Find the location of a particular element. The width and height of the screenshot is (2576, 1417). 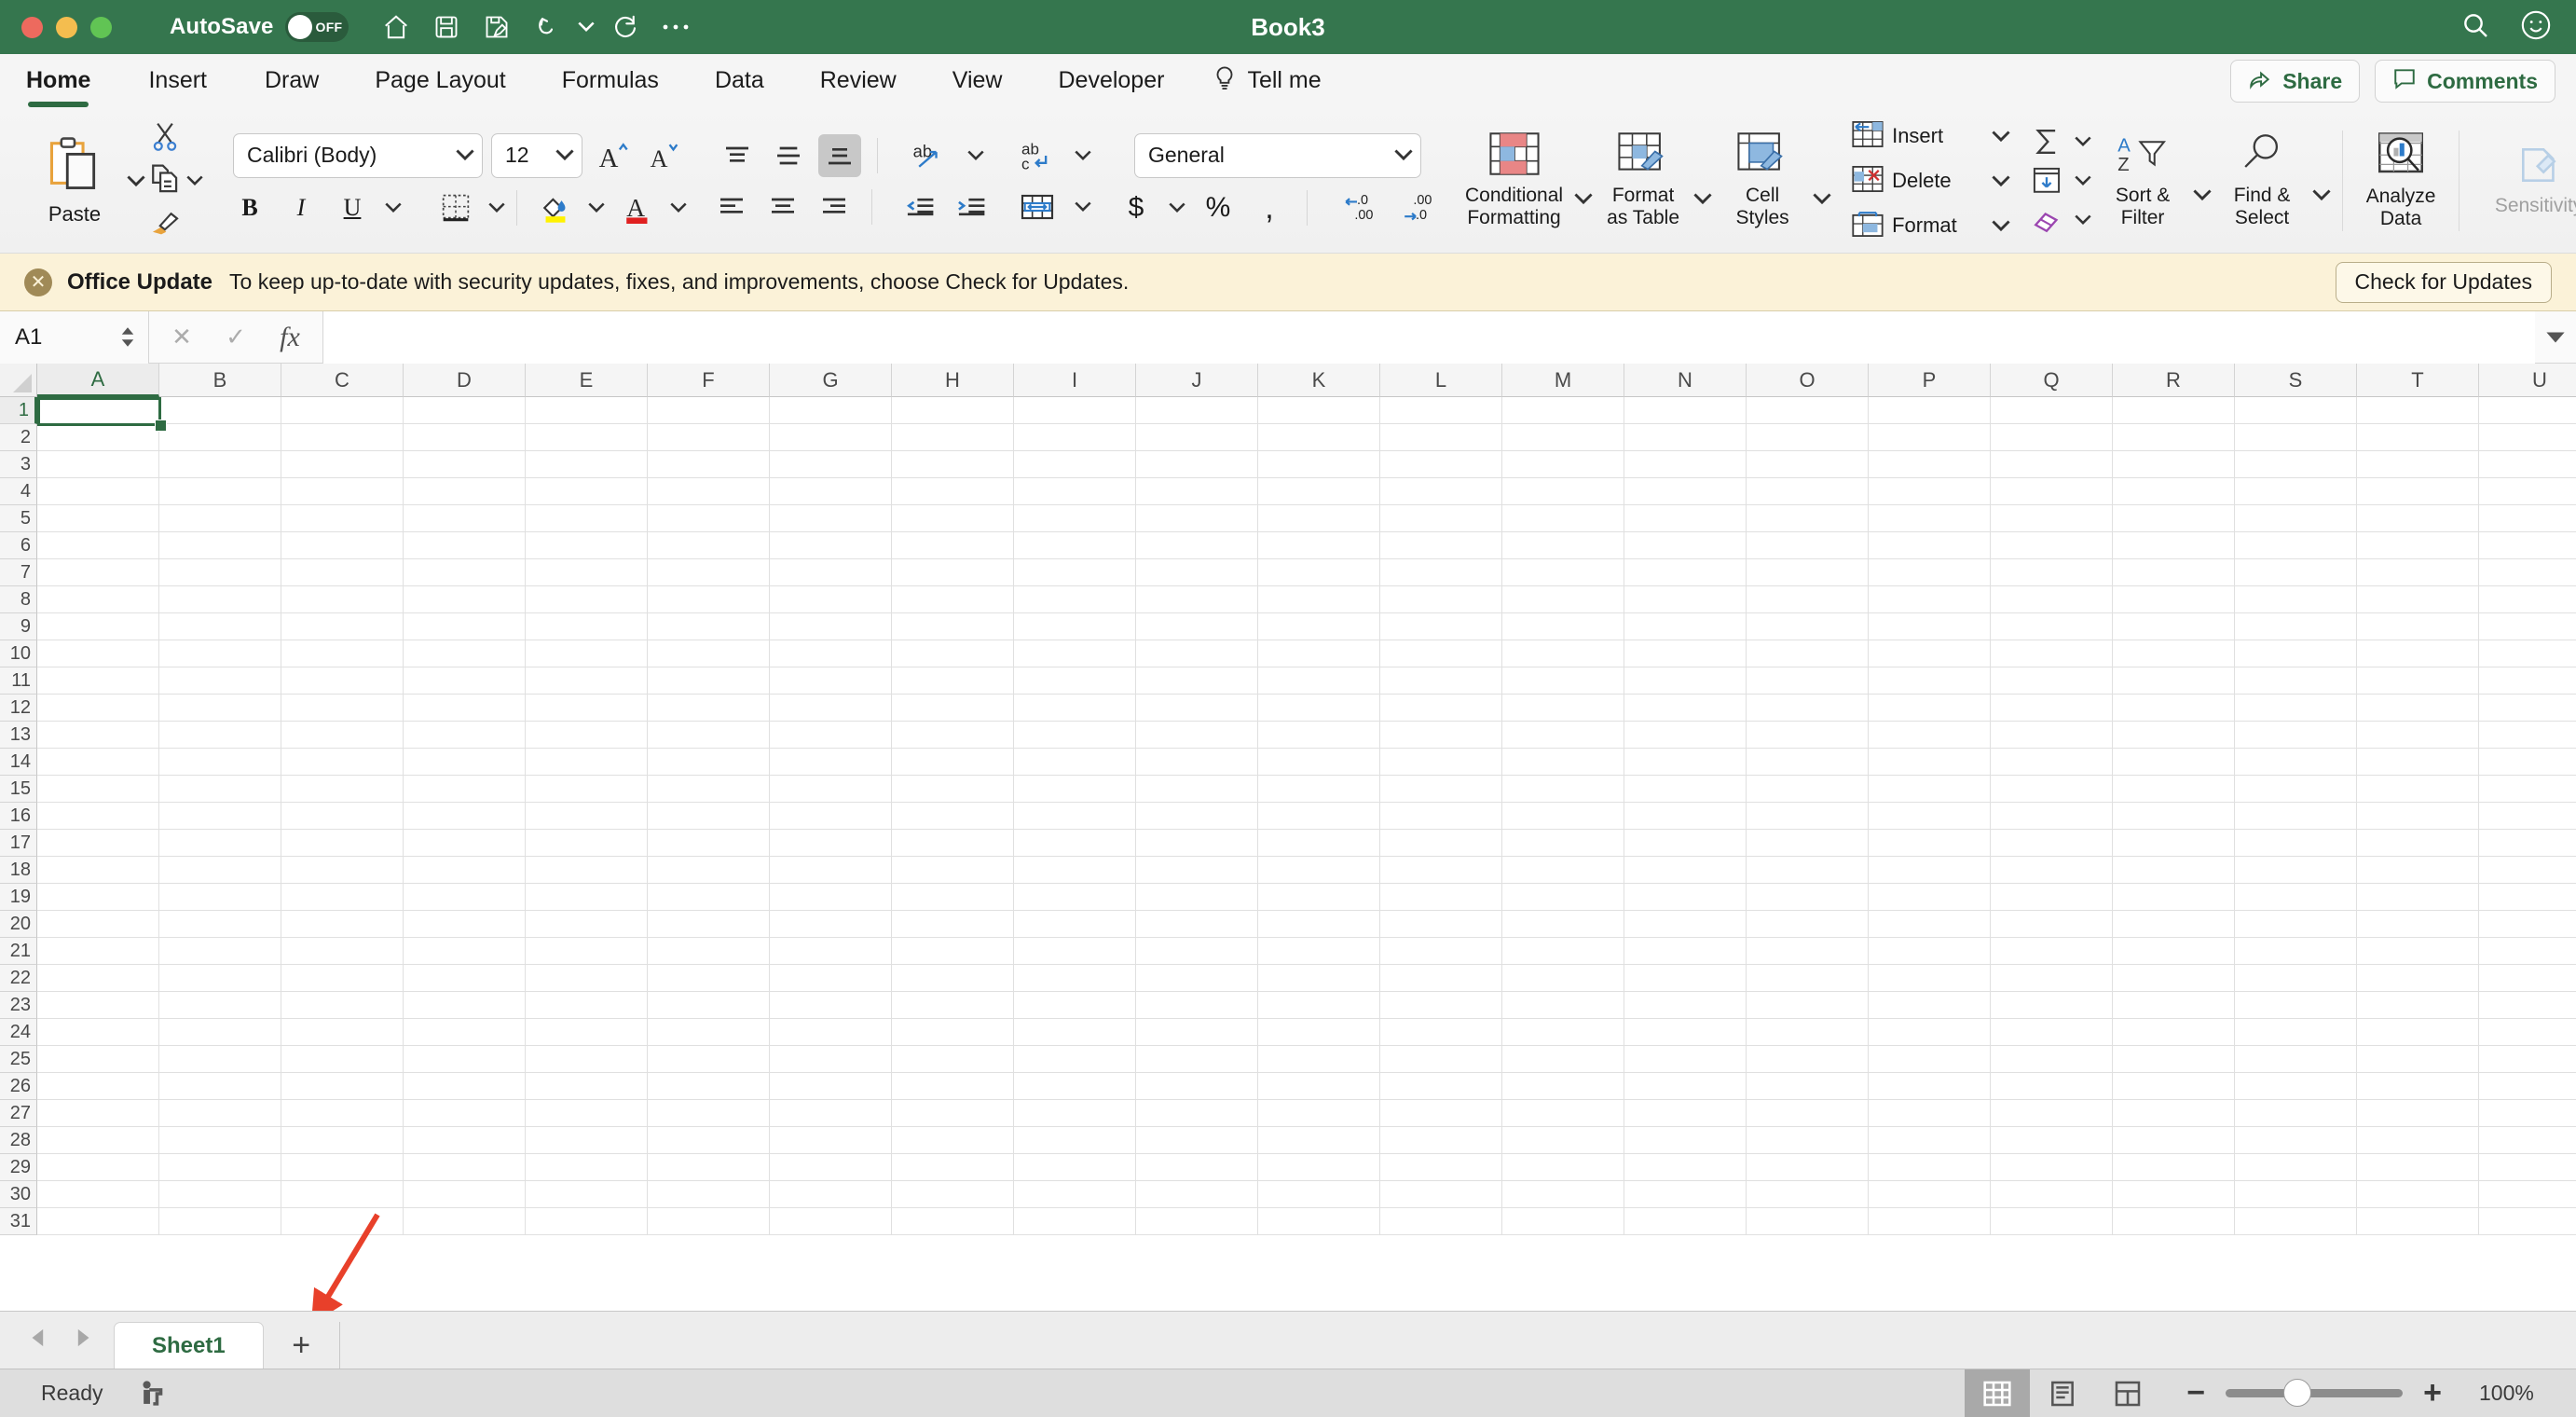

zoom-slider-knob is located at coordinates (2297, 1393).